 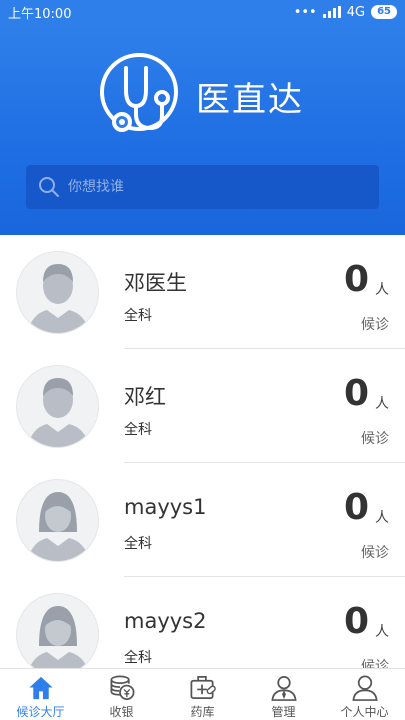 I want to click on doctor-name: 邓红, so click(x=145, y=397).